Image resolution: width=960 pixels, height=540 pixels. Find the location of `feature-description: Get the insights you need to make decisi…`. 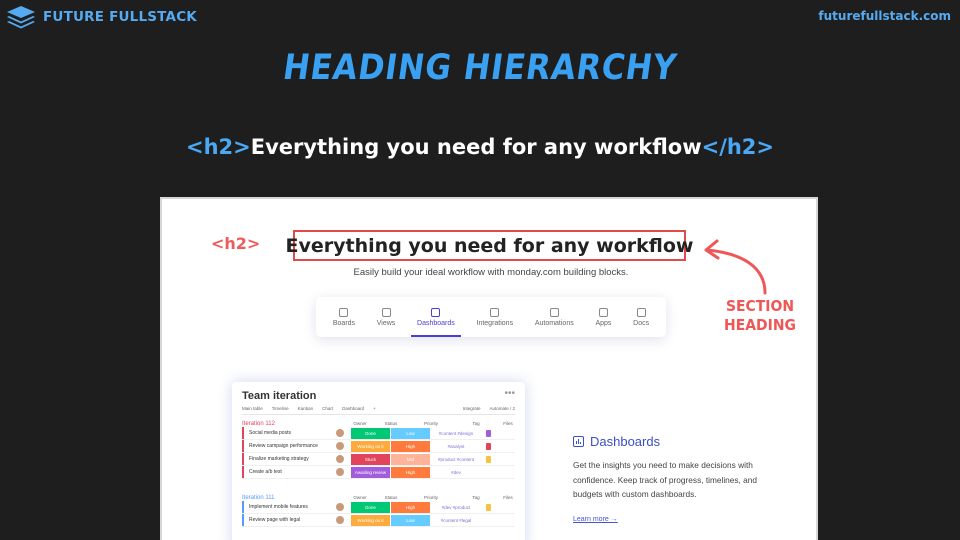

feature-description: Get the insights you need to make decisi… is located at coordinates (665, 479).